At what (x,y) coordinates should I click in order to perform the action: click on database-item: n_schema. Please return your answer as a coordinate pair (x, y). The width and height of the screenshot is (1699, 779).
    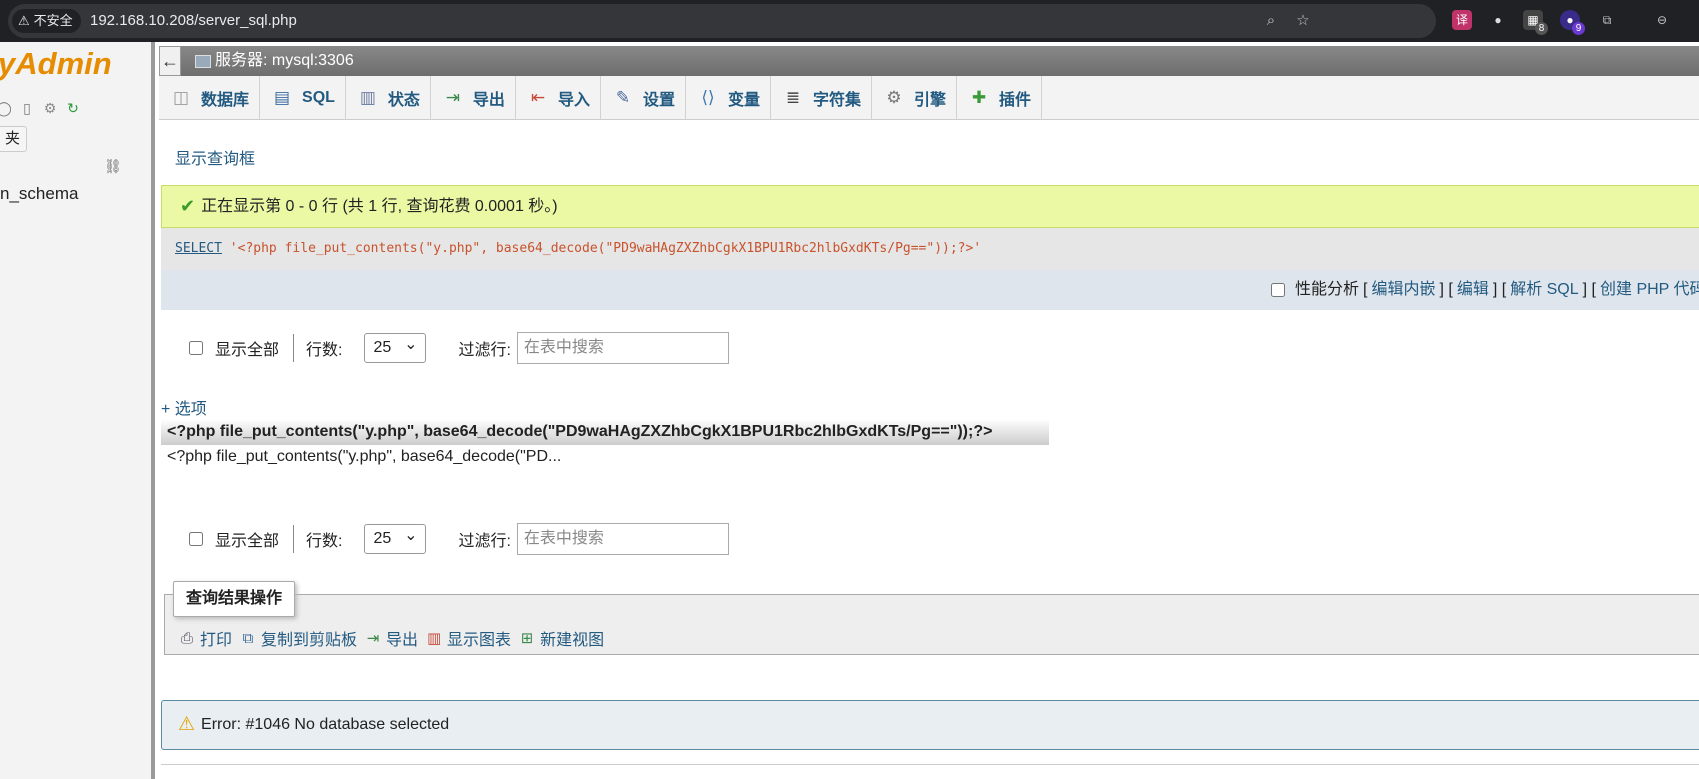
    Looking at the image, I should click on (39, 194).